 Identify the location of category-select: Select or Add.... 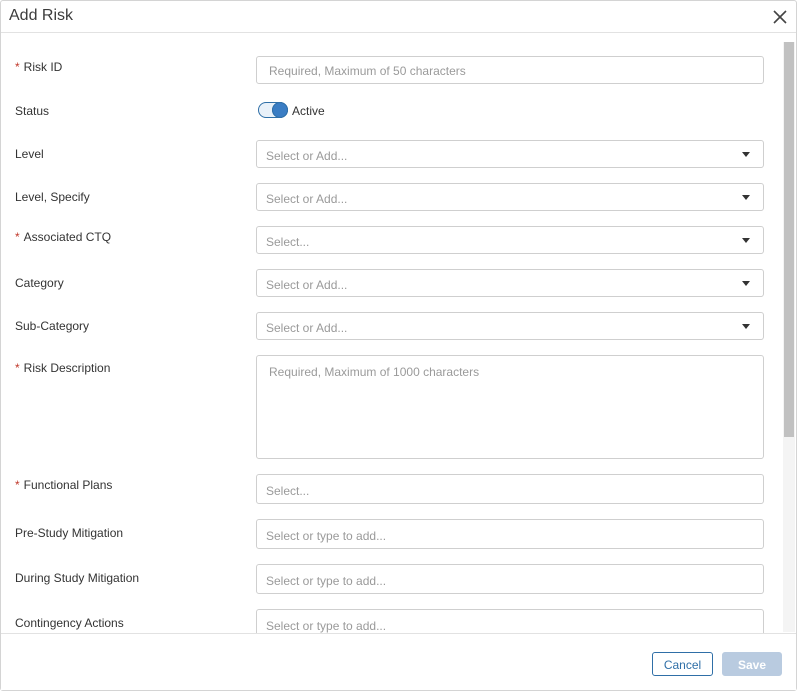
(510, 283).